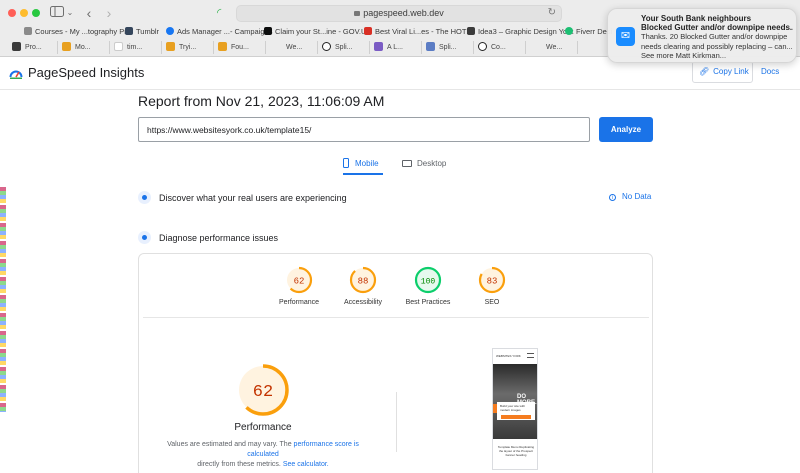 The height and width of the screenshot is (473, 800). What do you see at coordinates (346, 163) in the screenshot?
I see `phone-icon` at bounding box center [346, 163].